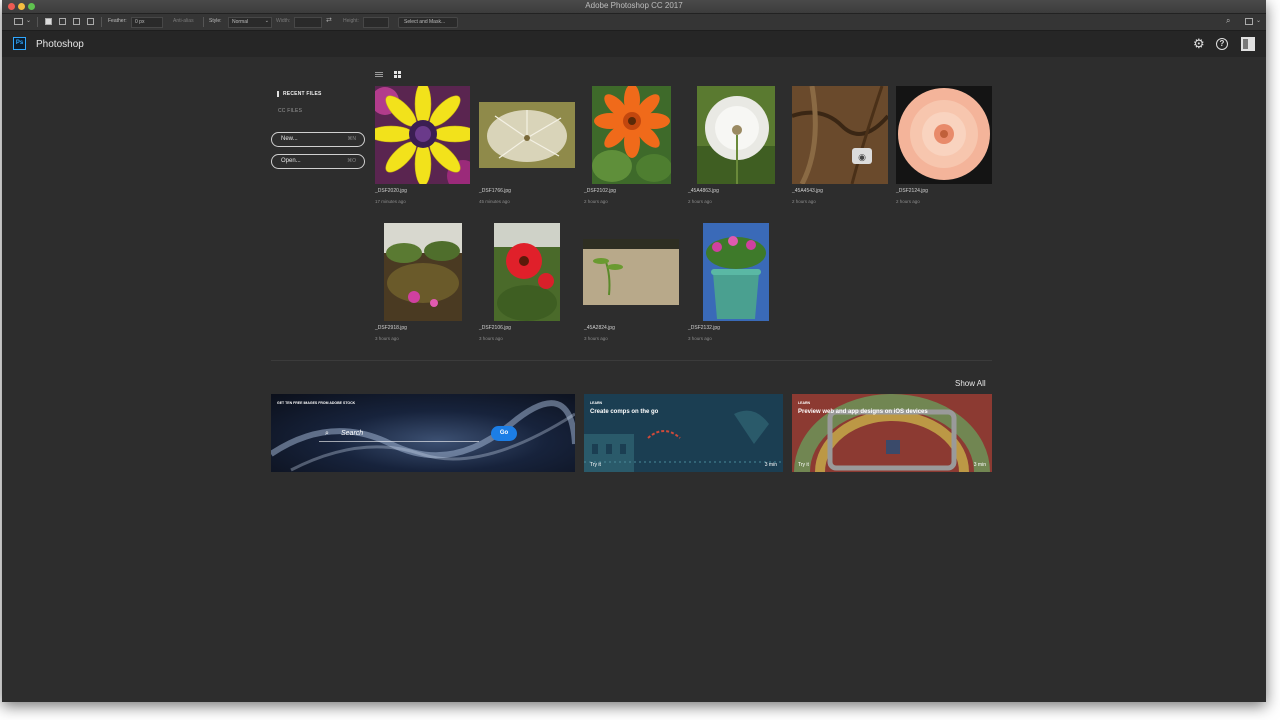 The width and height of the screenshot is (1280, 720). I want to click on new-shortcut: ⌘N, so click(351, 139).